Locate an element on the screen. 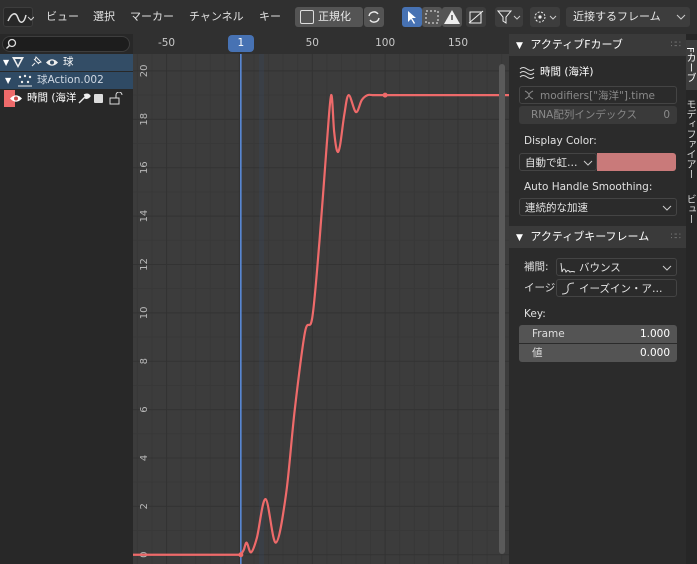 This screenshot has height=564, width=697. editor-type-button is located at coordinates (19, 17).